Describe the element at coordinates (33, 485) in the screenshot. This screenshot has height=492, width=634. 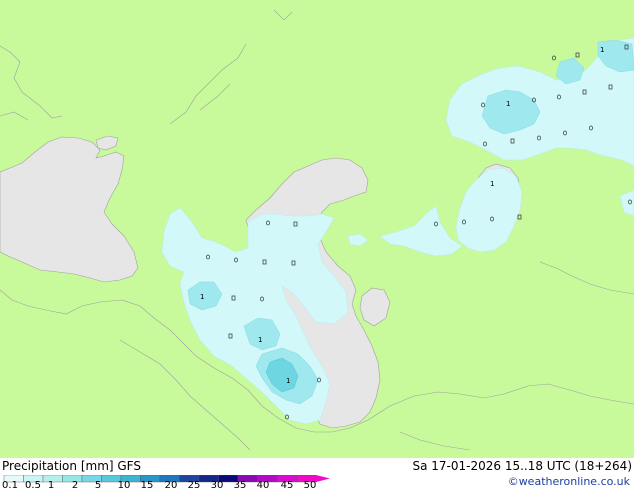
I see `scale-tick-label: 0.5` at that location.